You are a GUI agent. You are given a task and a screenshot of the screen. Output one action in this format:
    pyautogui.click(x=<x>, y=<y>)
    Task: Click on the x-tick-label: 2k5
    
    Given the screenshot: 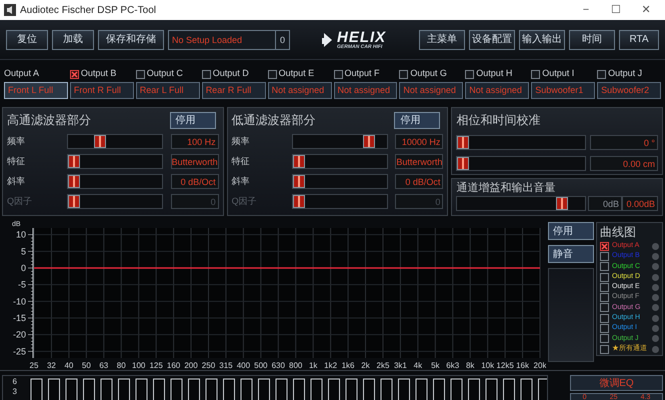 What is the action you would take?
    pyautogui.click(x=383, y=365)
    